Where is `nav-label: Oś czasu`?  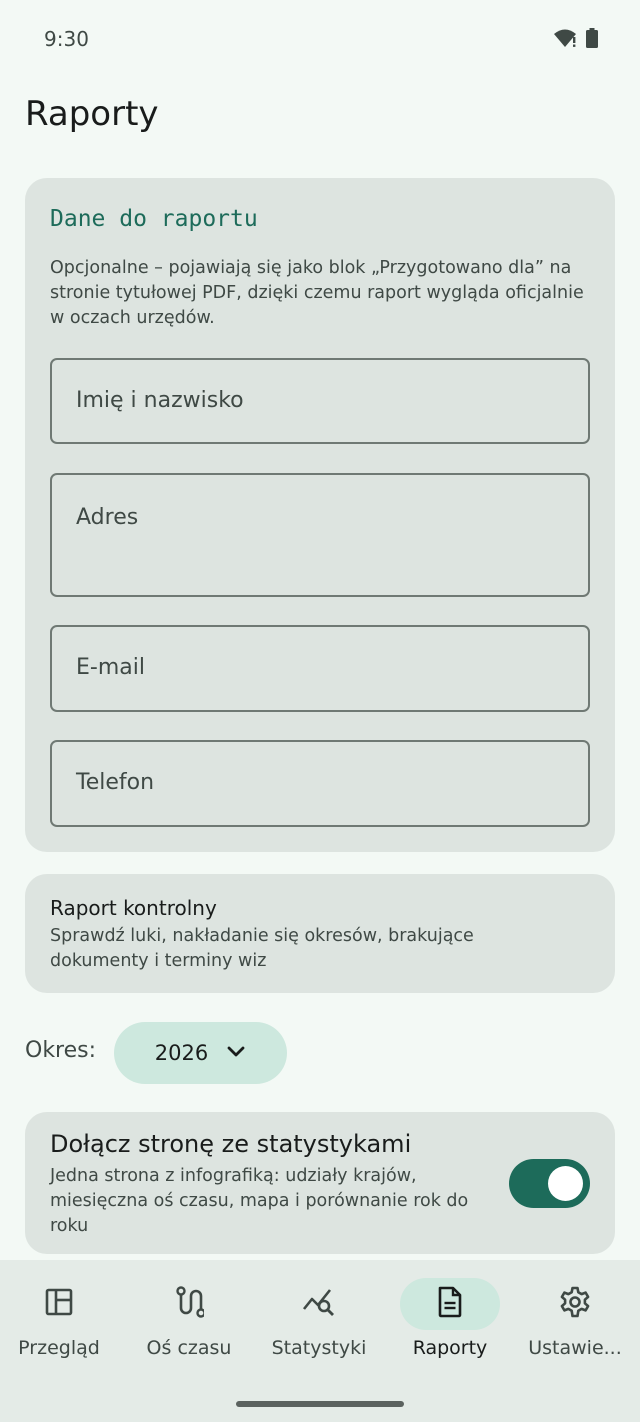 nav-label: Oś czasu is located at coordinates (189, 1348).